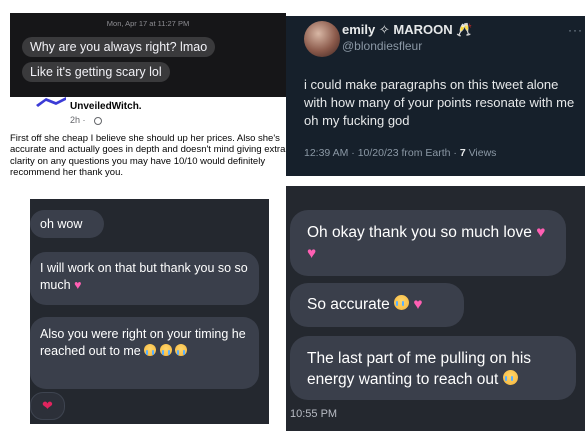  I want to click on message-bubble: Oh okay thank you so much love ♥ ♥, so click(428, 243).